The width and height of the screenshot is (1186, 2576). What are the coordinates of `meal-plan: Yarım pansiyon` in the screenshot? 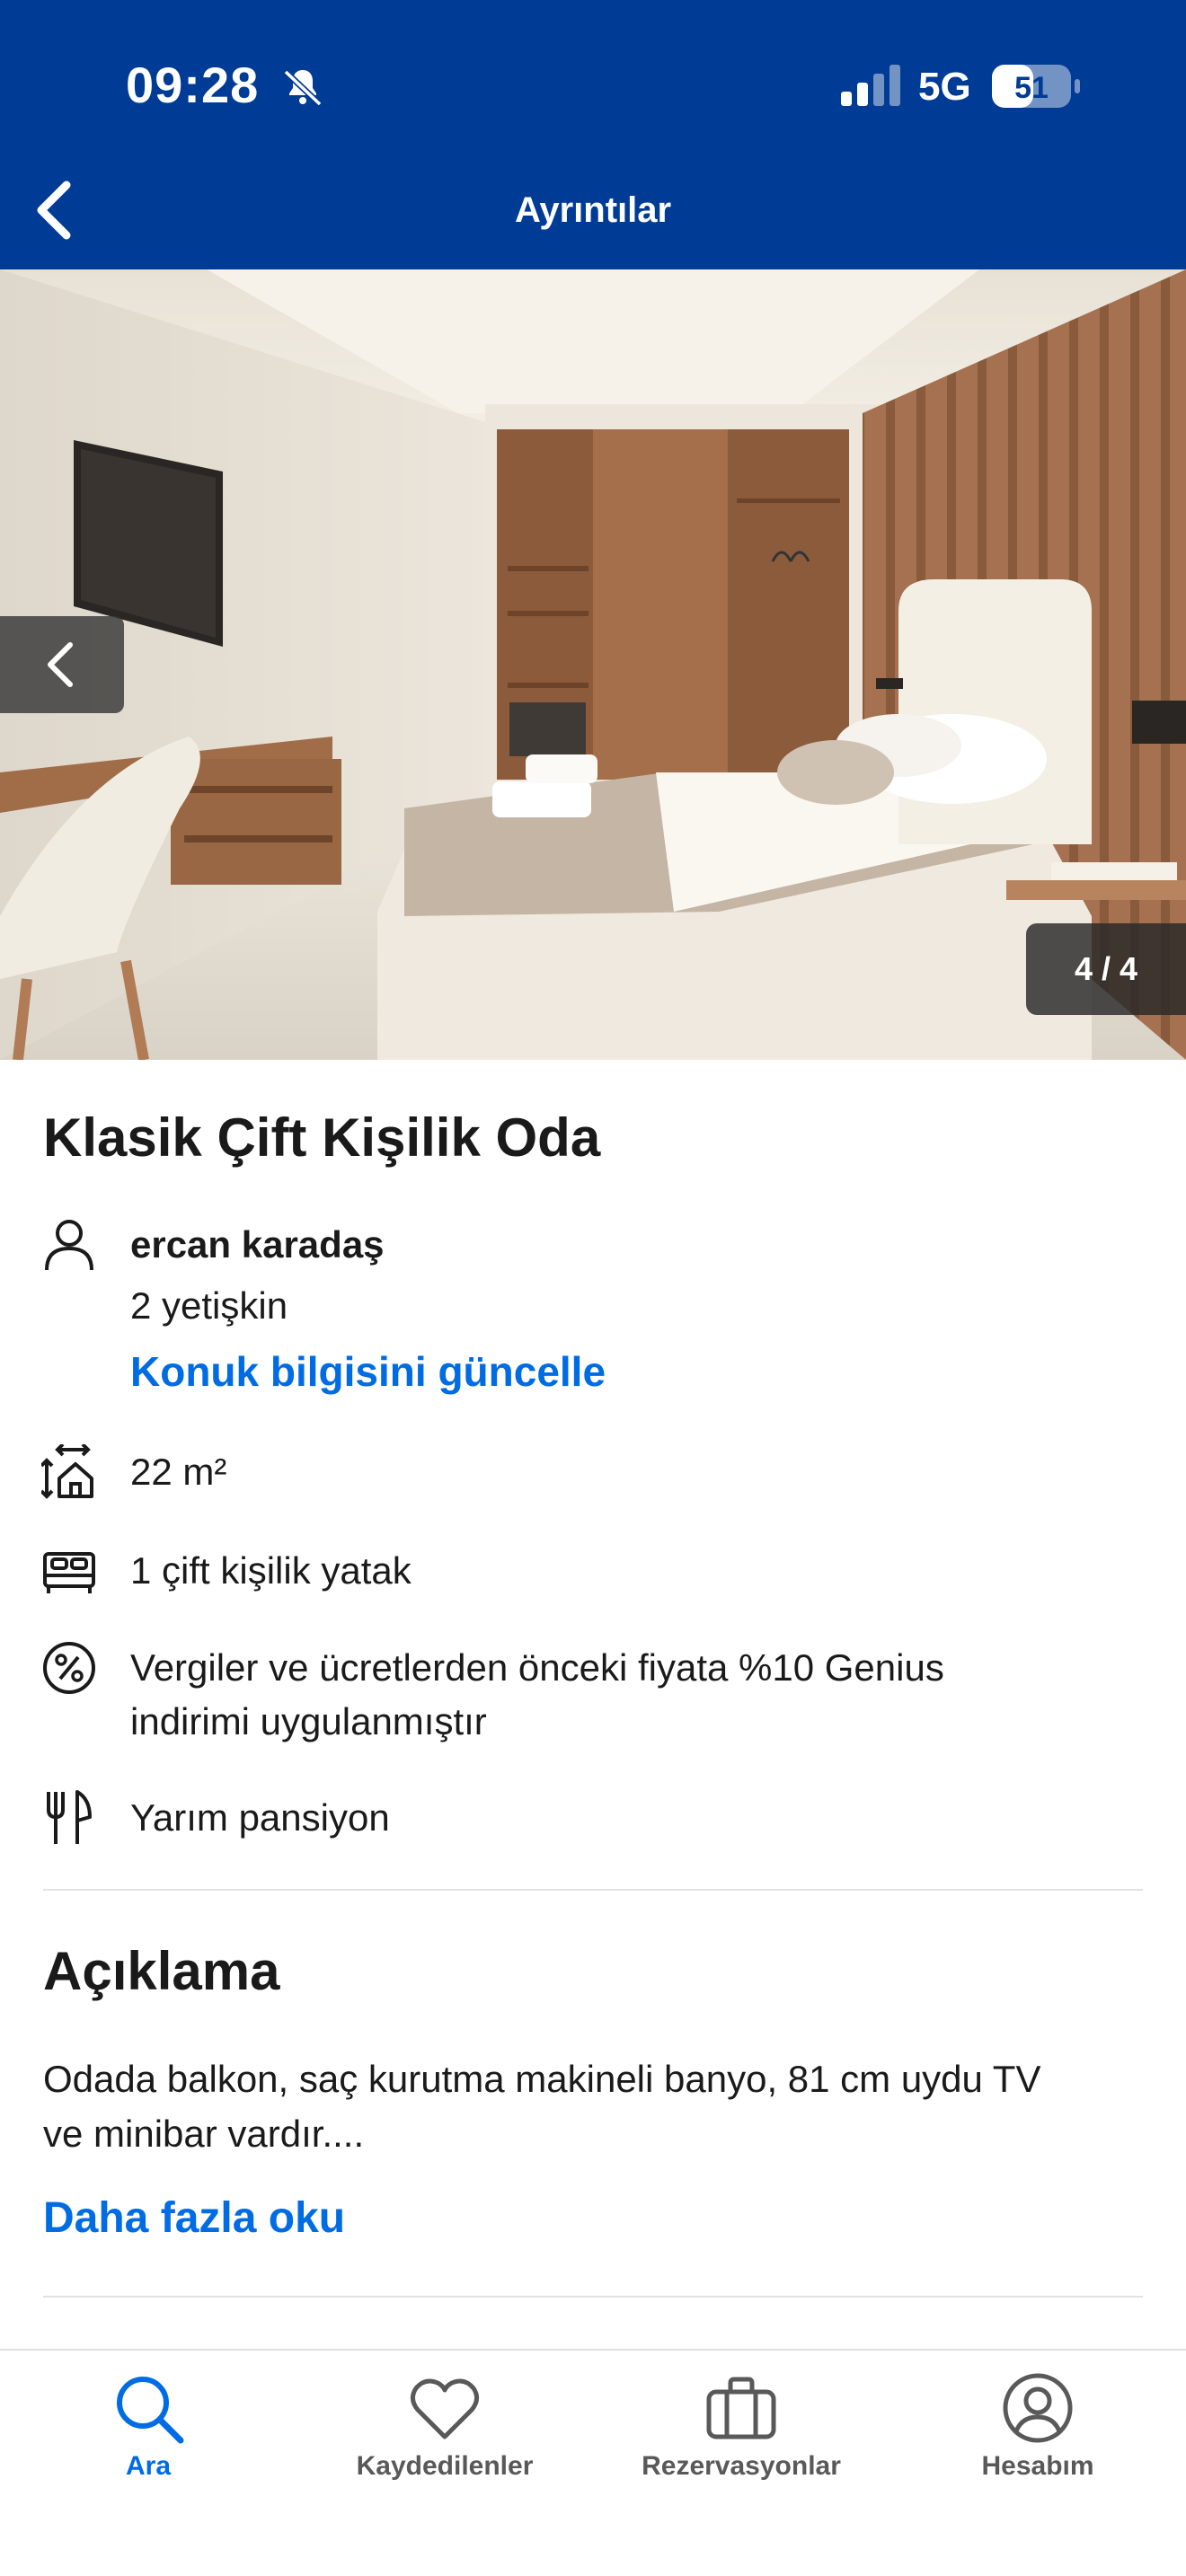 It's located at (260, 1817).